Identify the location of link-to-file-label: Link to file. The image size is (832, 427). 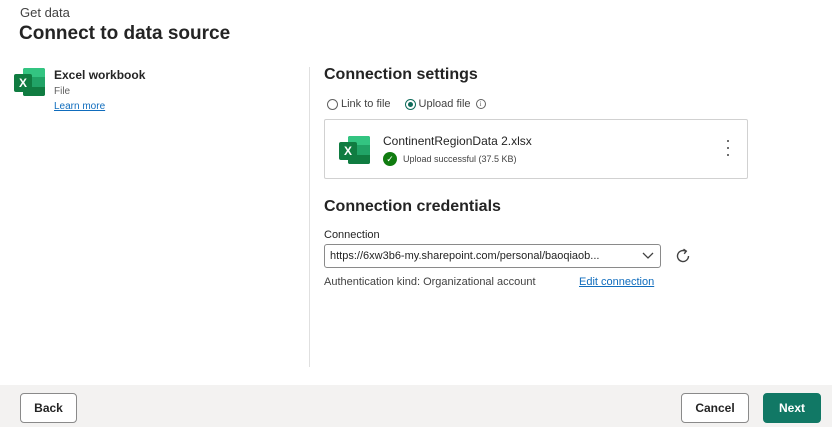
(366, 104).